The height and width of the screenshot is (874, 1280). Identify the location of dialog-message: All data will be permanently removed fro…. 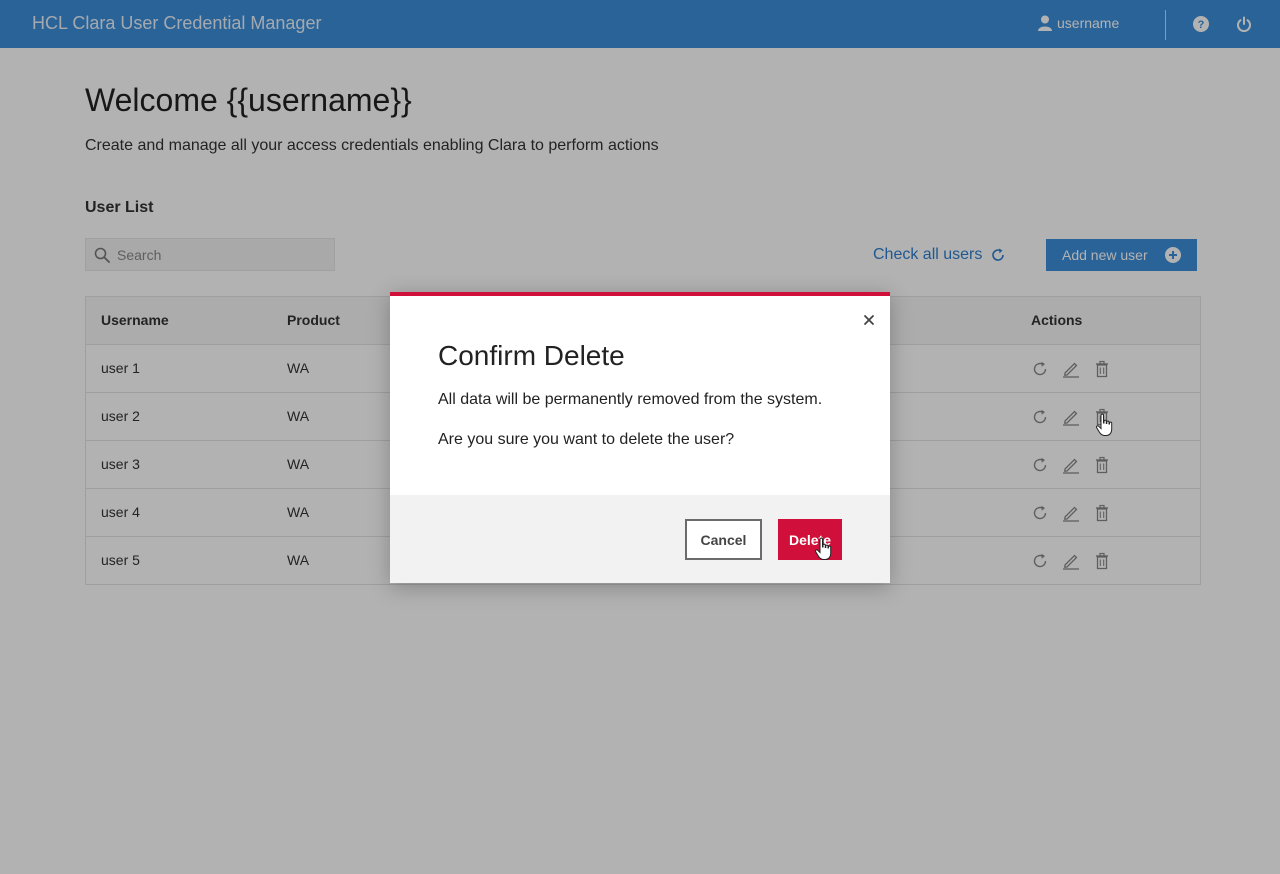
(630, 399).